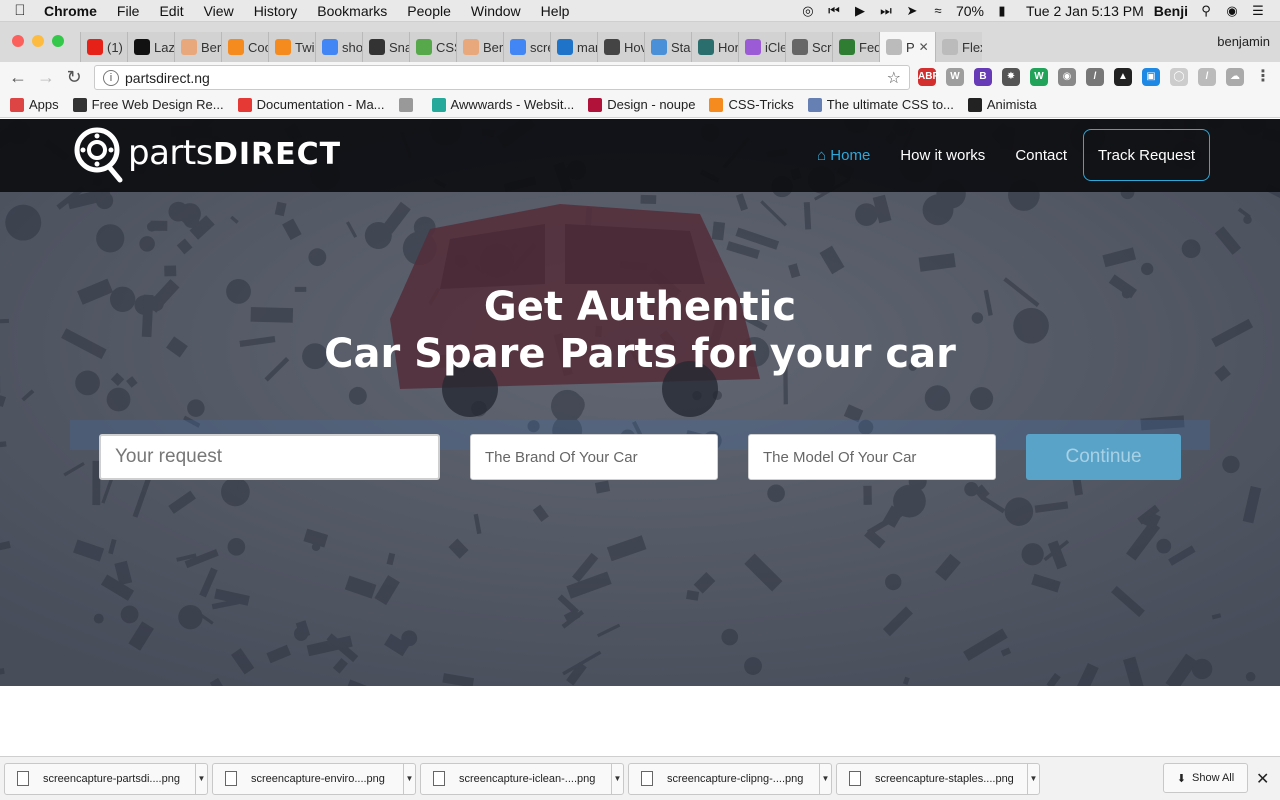 This screenshot has height=800, width=1280. What do you see at coordinates (1011, 77) in the screenshot?
I see `aperture-icon: ✸` at bounding box center [1011, 77].